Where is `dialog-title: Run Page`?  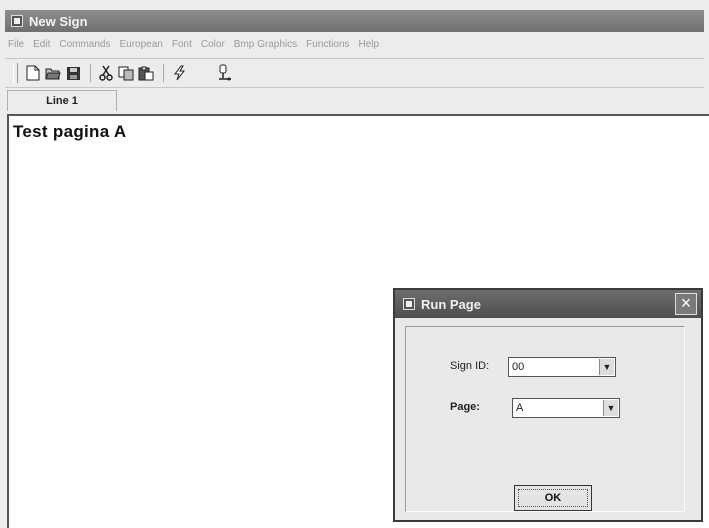 dialog-title: Run Page is located at coordinates (451, 304).